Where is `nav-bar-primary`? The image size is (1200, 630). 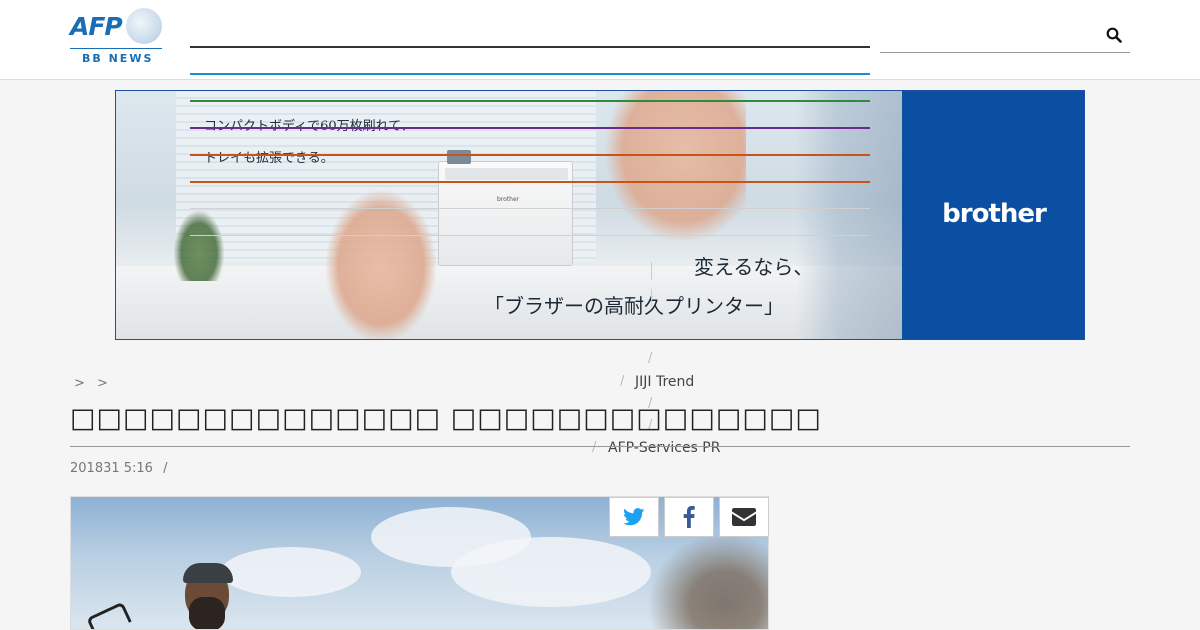
nav-bar-primary is located at coordinates (530, 47).